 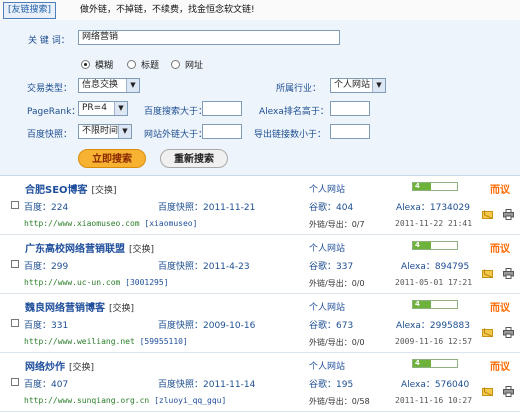 What do you see at coordinates (46, 267) in the screenshot?
I see `baidu-count: 百度：299` at bounding box center [46, 267].